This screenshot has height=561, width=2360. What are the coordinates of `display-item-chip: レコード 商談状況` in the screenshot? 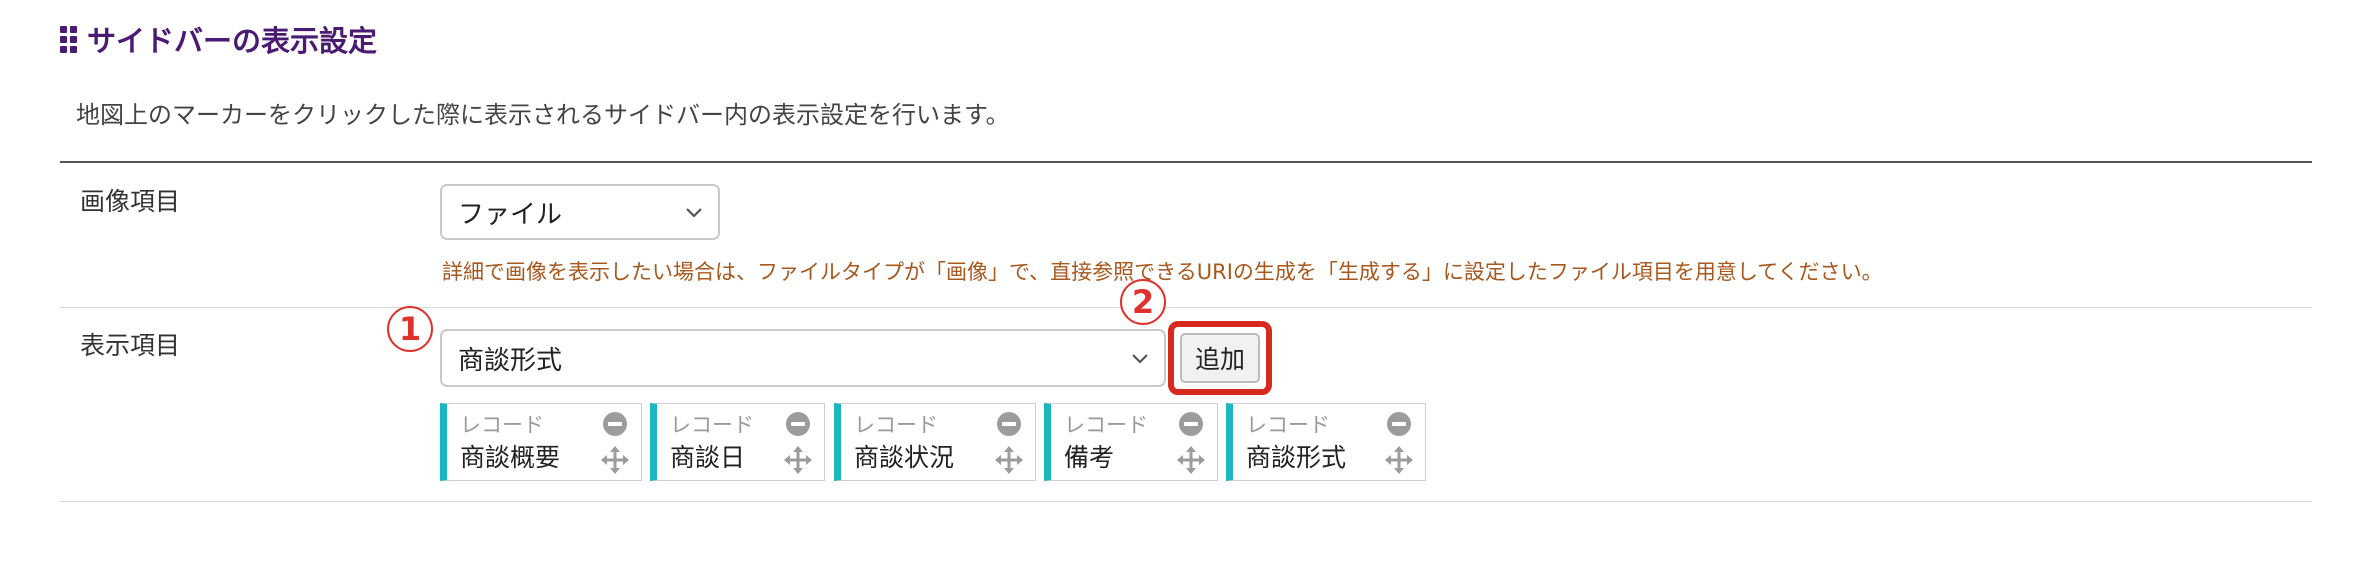 It's located at (935, 442).